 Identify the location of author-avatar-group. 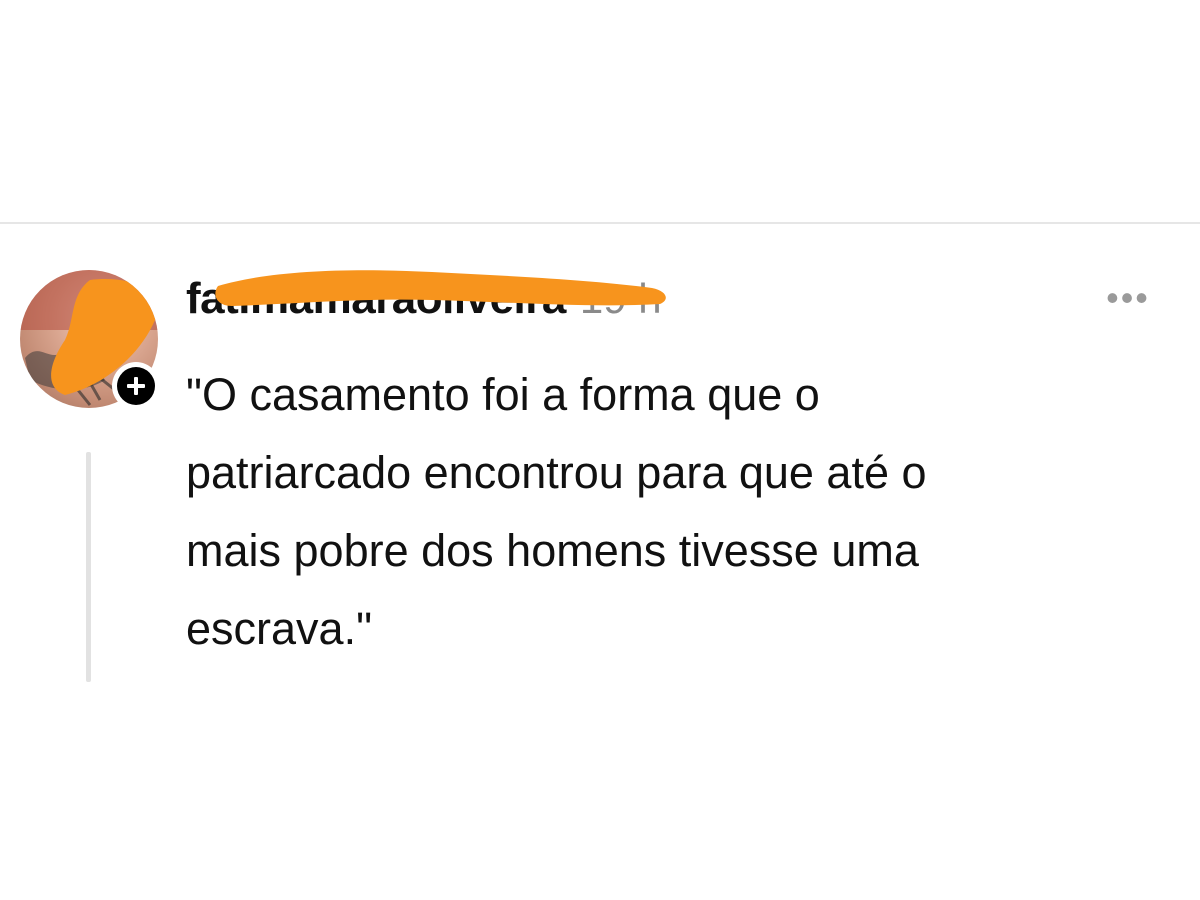
(91, 341).